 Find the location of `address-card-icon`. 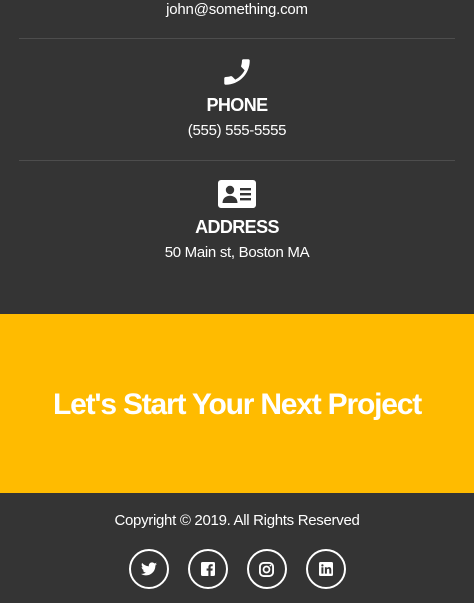

address-card-icon is located at coordinates (237, 194).